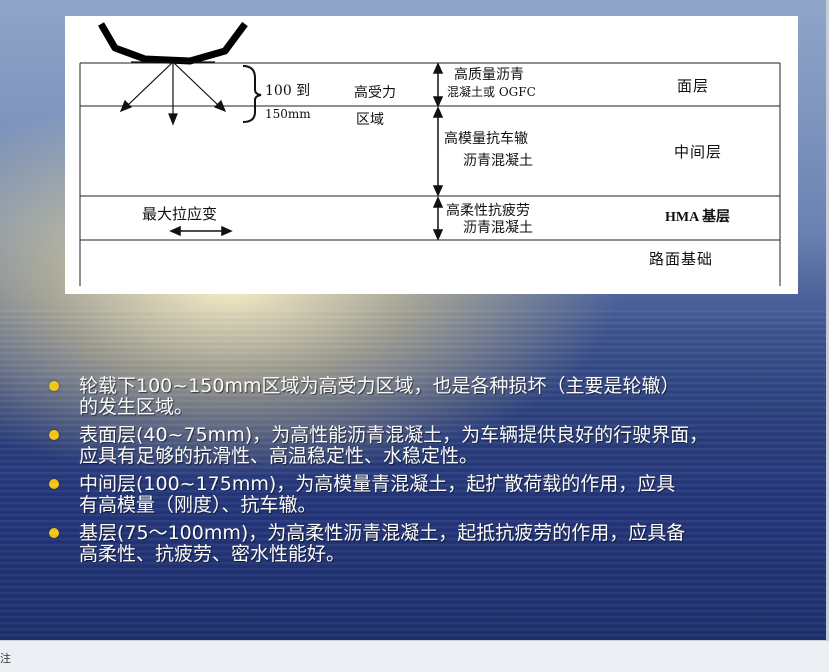 This screenshot has height=672, width=829. Describe the element at coordinates (698, 152) in the screenshot. I see `middle-layer-label: 中间层` at that location.